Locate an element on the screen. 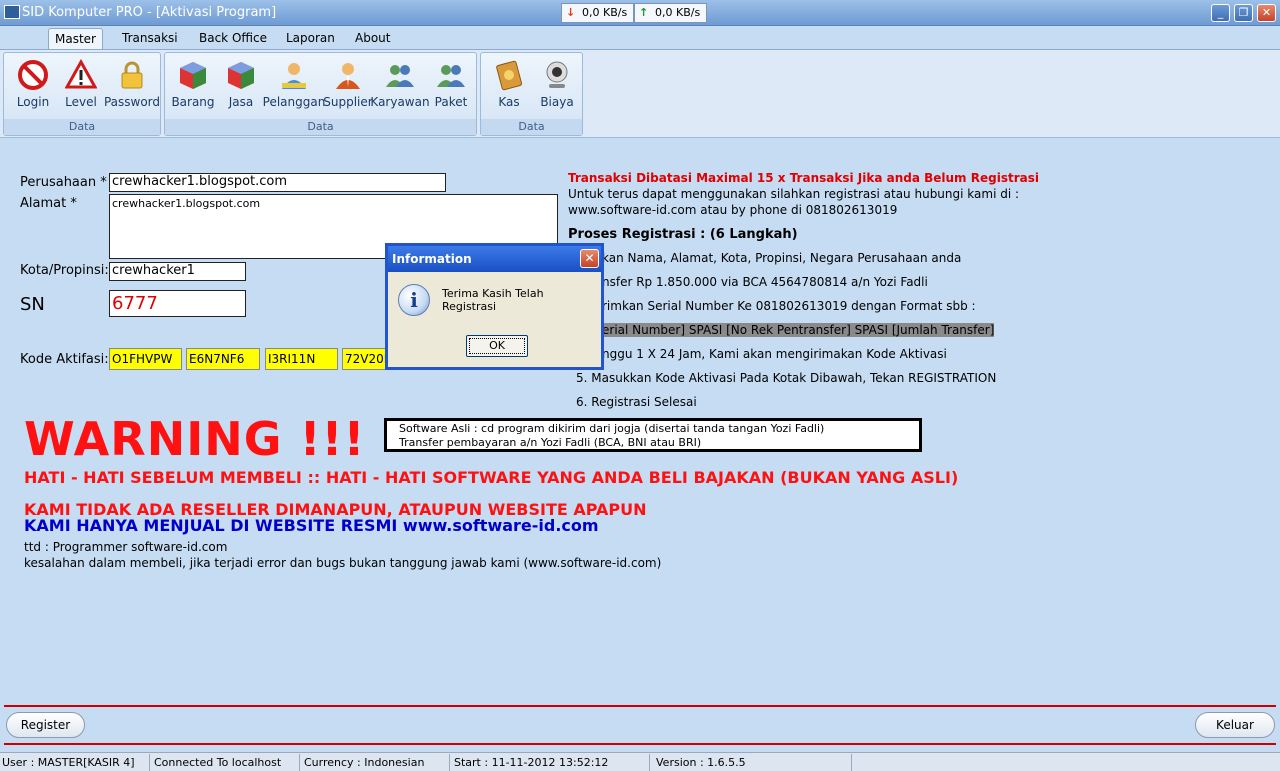  arrow-down-icon: ↓ is located at coordinates (571, 12).